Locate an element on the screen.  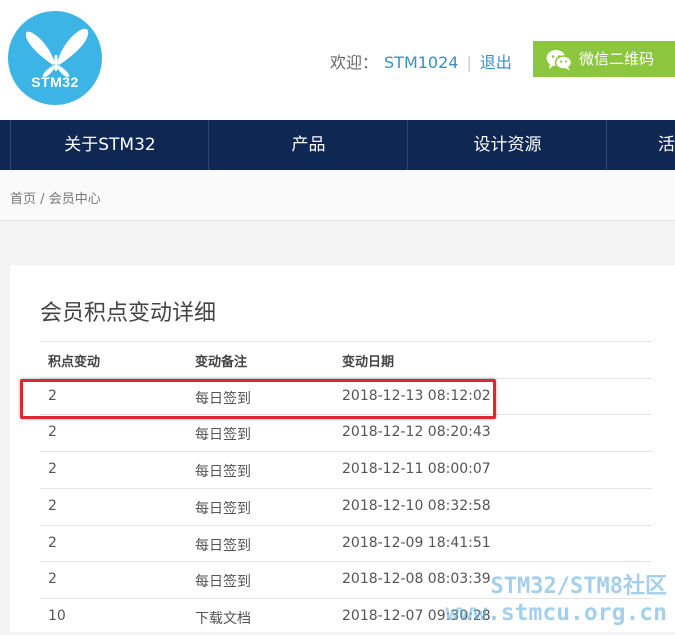
wechat-label: 微信二维码 is located at coordinates (617, 59).